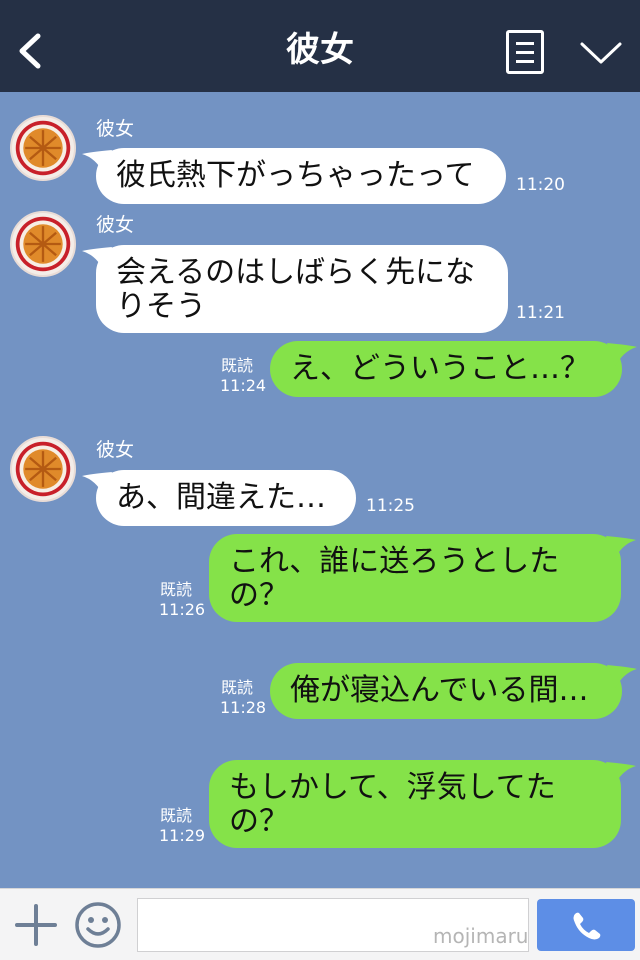 The width and height of the screenshot is (640, 960). Describe the element at coordinates (540, 185) in the screenshot. I see `message-time: 11:20` at that location.